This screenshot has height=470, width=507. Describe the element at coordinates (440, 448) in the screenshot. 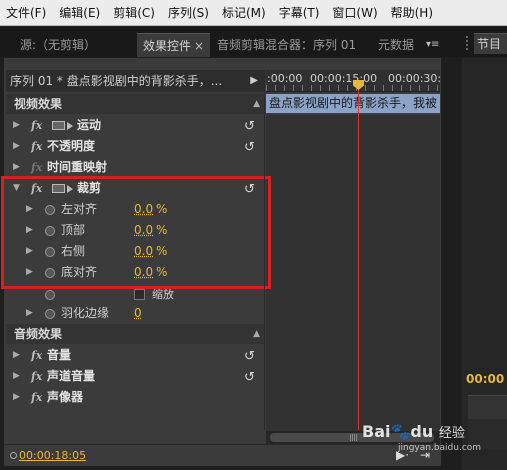

I see `watermark-url: jingyan.baidu.com` at that location.